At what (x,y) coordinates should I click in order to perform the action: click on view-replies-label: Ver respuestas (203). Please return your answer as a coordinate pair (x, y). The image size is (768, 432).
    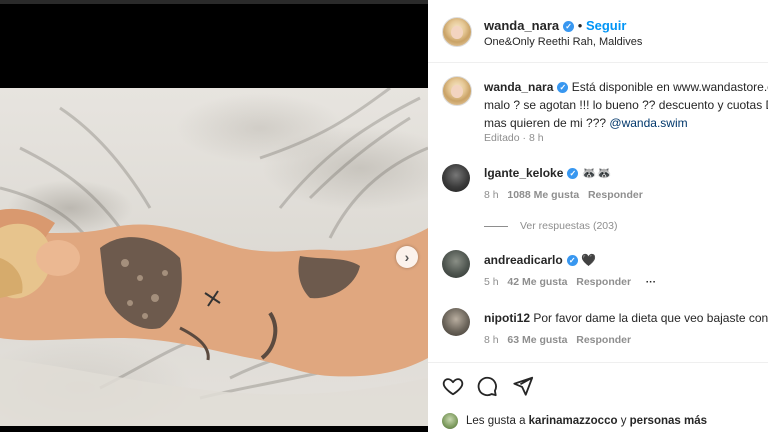
    Looking at the image, I should click on (568, 226).